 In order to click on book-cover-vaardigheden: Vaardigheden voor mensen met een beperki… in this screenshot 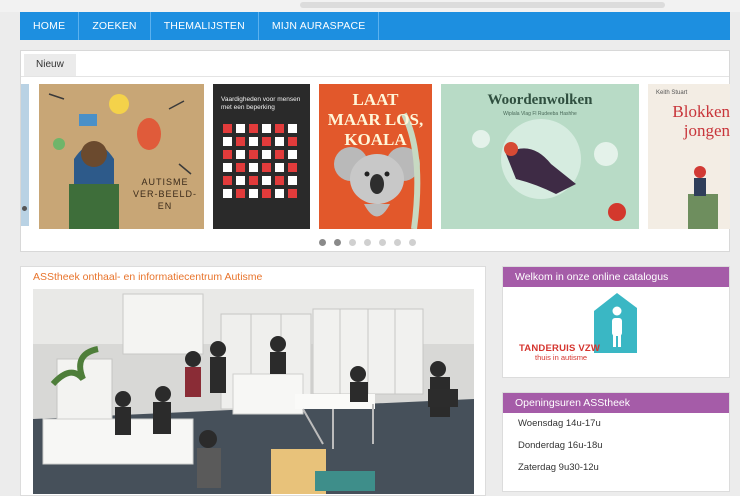, I will do `click(261, 156)`.